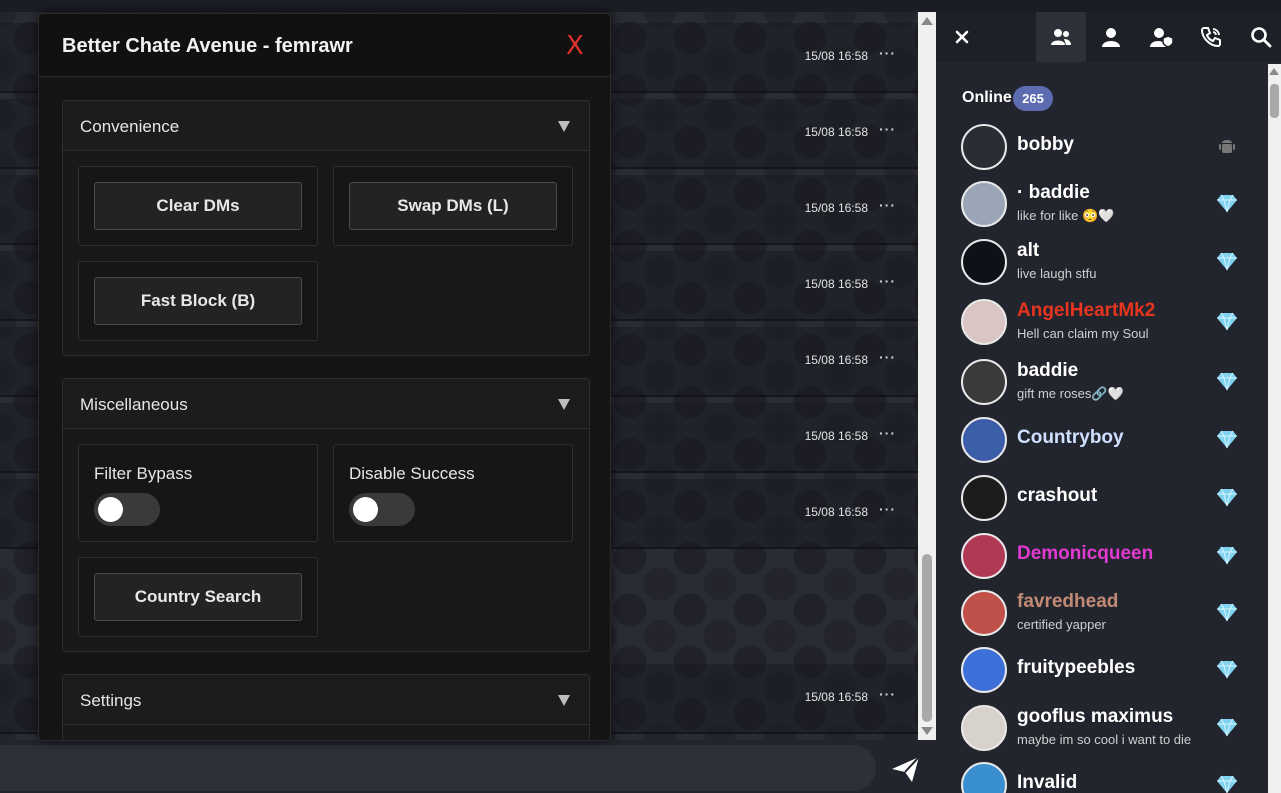 The image size is (1281, 793). Describe the element at coordinates (987, 97) in the screenshot. I see `online-label: Online` at that location.